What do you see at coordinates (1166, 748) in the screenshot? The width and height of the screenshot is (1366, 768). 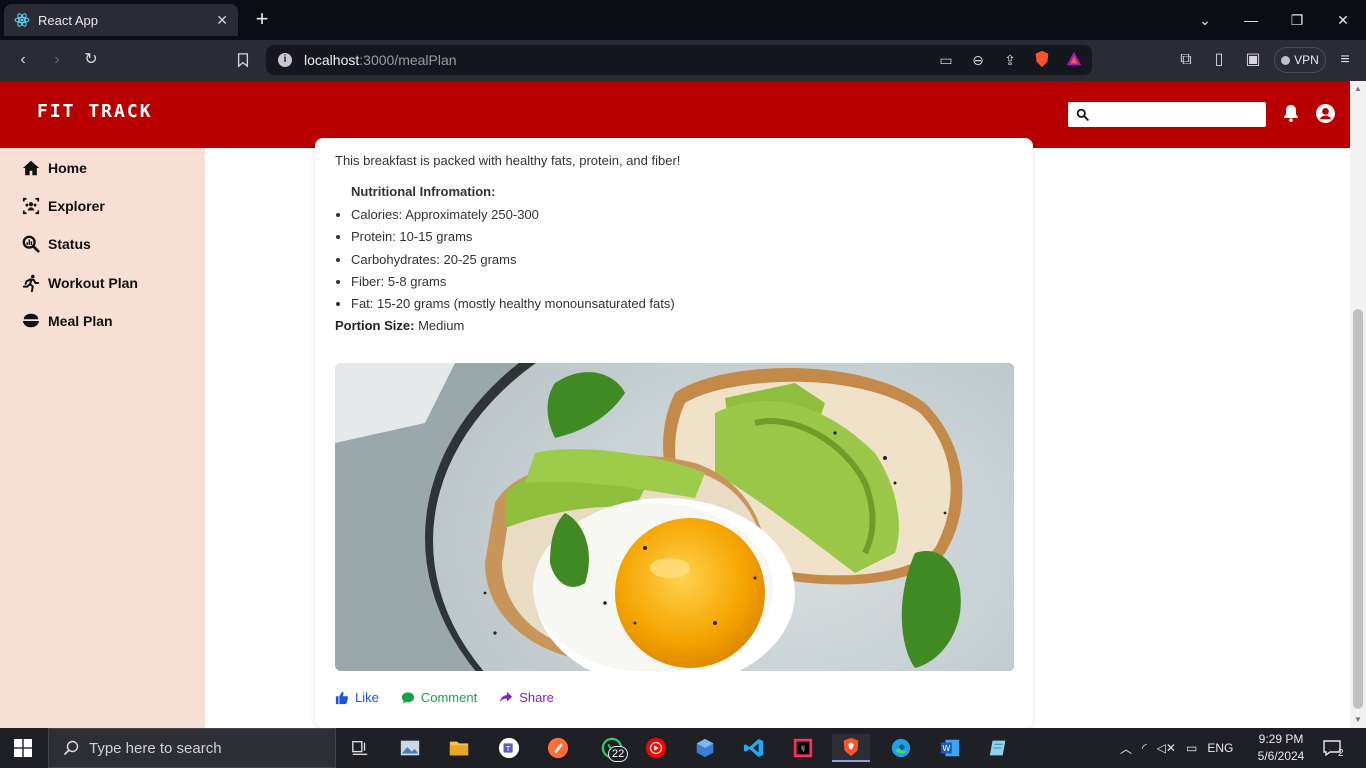 I see `volume-muted-icon: ◁✕` at bounding box center [1166, 748].